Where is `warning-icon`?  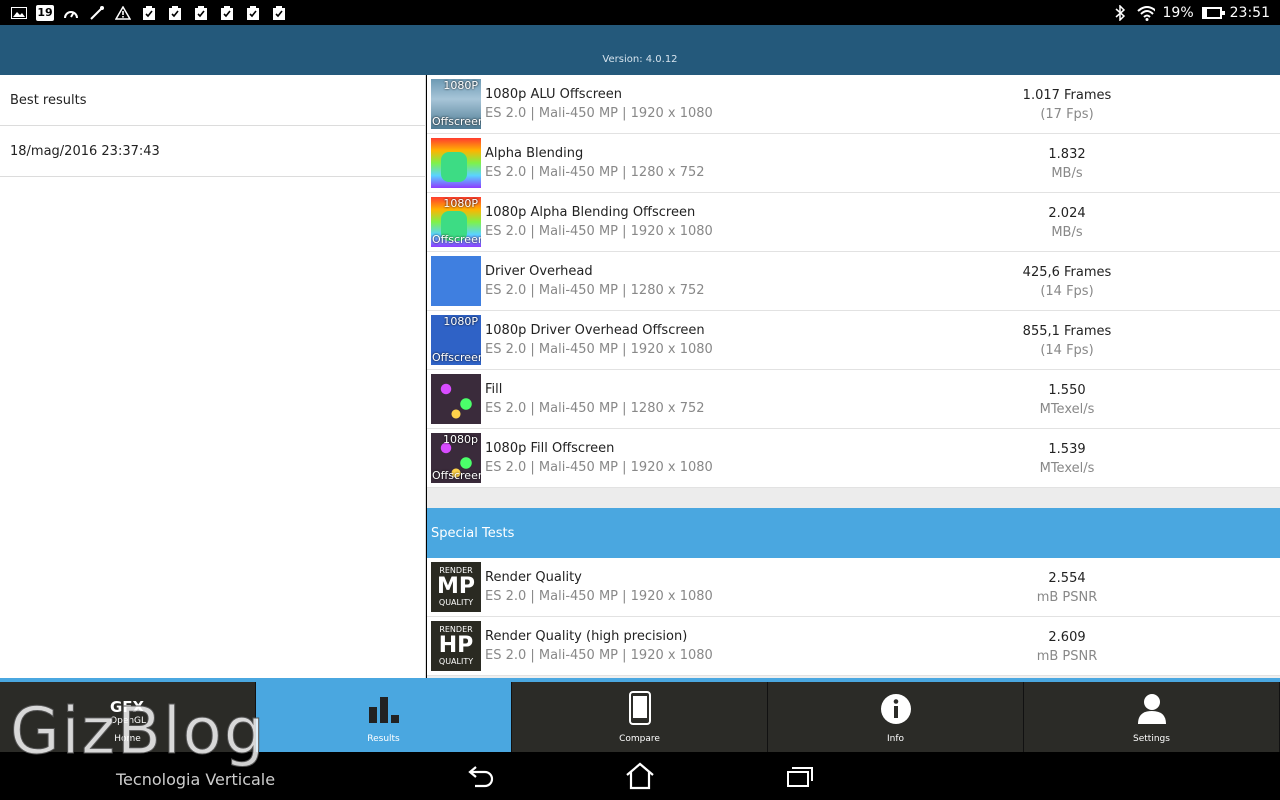
warning-icon is located at coordinates (123, 13).